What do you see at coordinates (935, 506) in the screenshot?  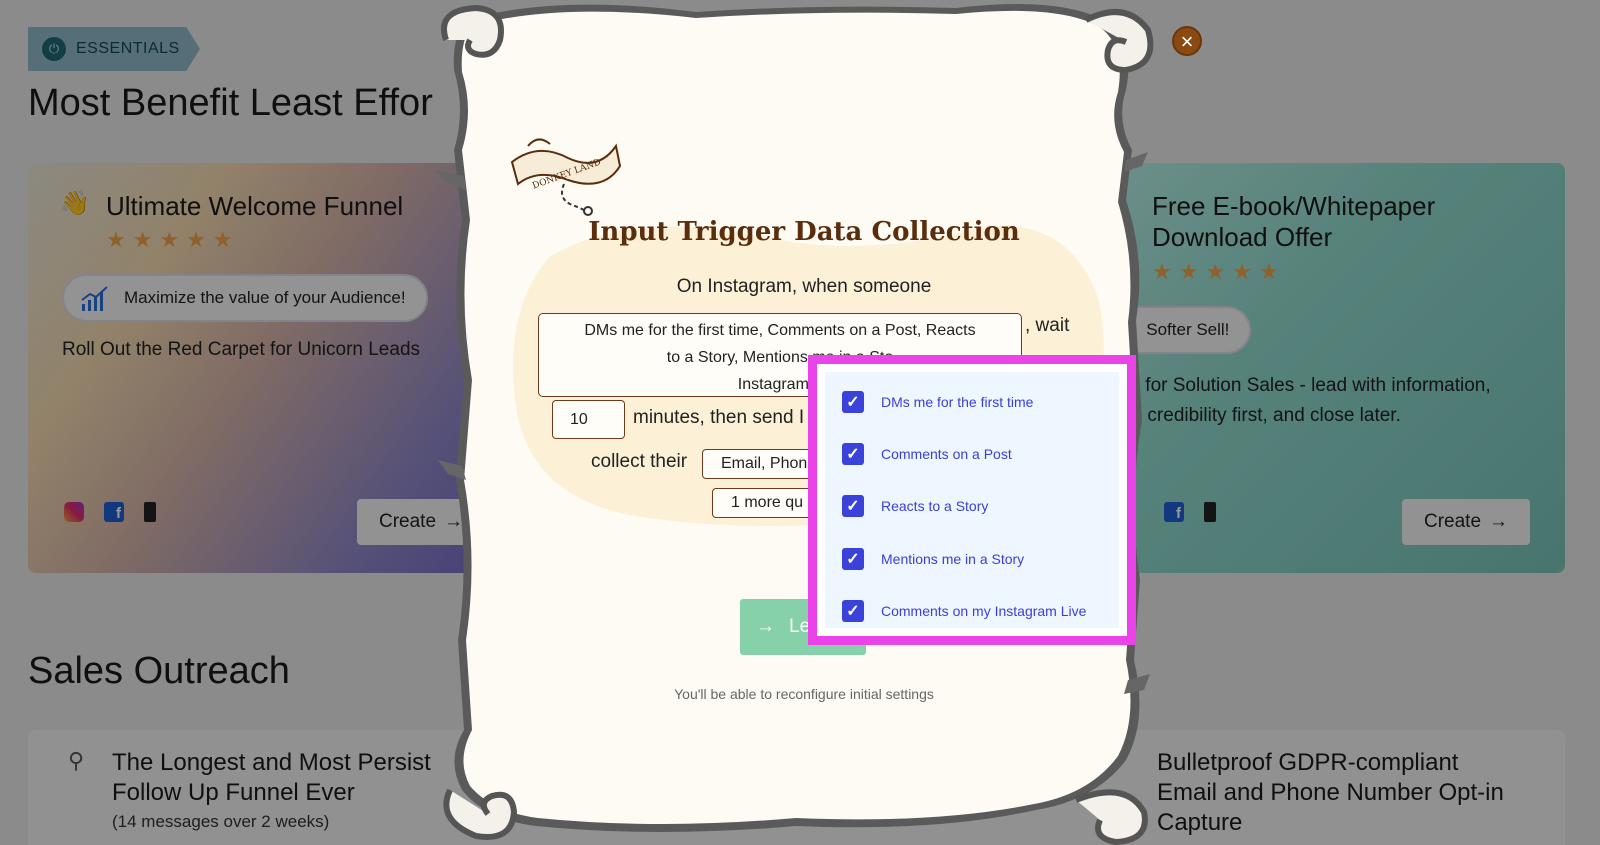 I see `option-label: Reacts to a Story` at bounding box center [935, 506].